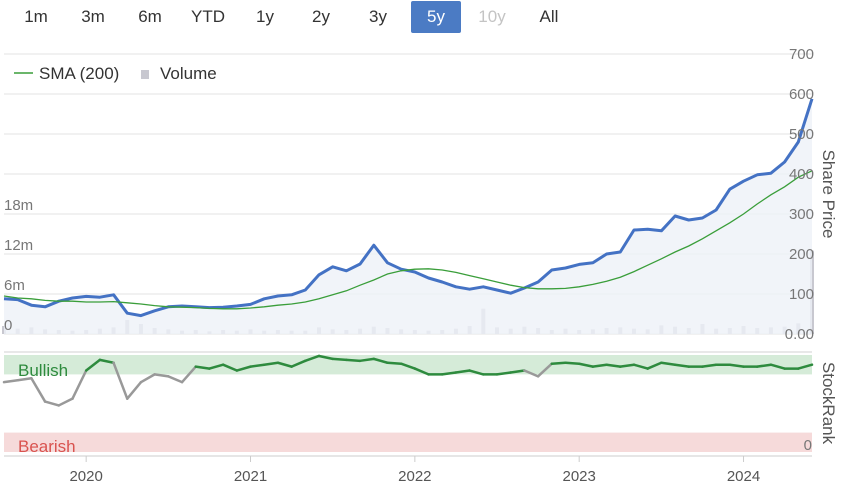  Describe the element at coordinates (743, 475) in the screenshot. I see `x-tick-label: 2024` at that location.